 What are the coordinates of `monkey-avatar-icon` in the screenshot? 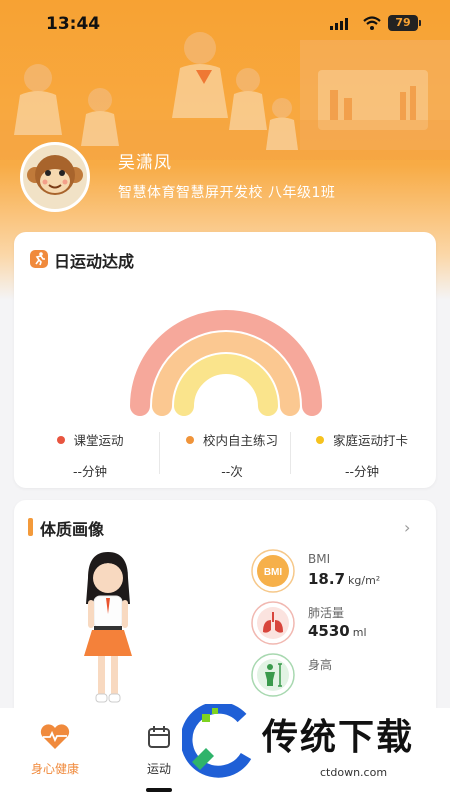 It's located at (55, 175).